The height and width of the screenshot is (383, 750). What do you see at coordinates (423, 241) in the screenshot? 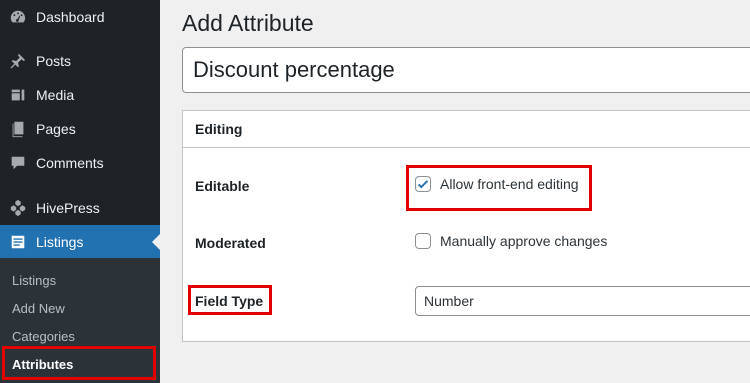
I see `moderated-checkbox` at bounding box center [423, 241].